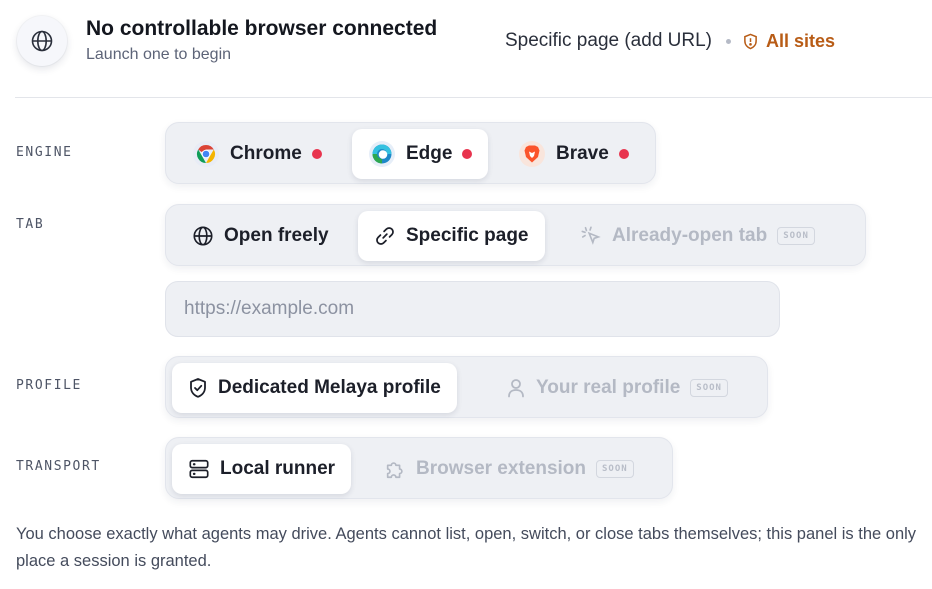  What do you see at coordinates (728, 41) in the screenshot?
I see `separator-dot` at bounding box center [728, 41].